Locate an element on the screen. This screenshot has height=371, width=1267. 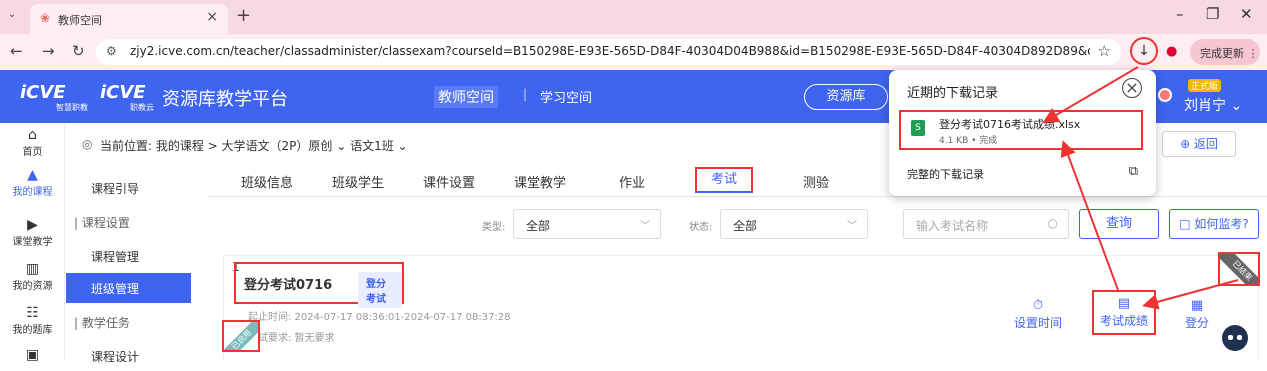
arrow-ended-to-score is located at coordinates (1190, 294).